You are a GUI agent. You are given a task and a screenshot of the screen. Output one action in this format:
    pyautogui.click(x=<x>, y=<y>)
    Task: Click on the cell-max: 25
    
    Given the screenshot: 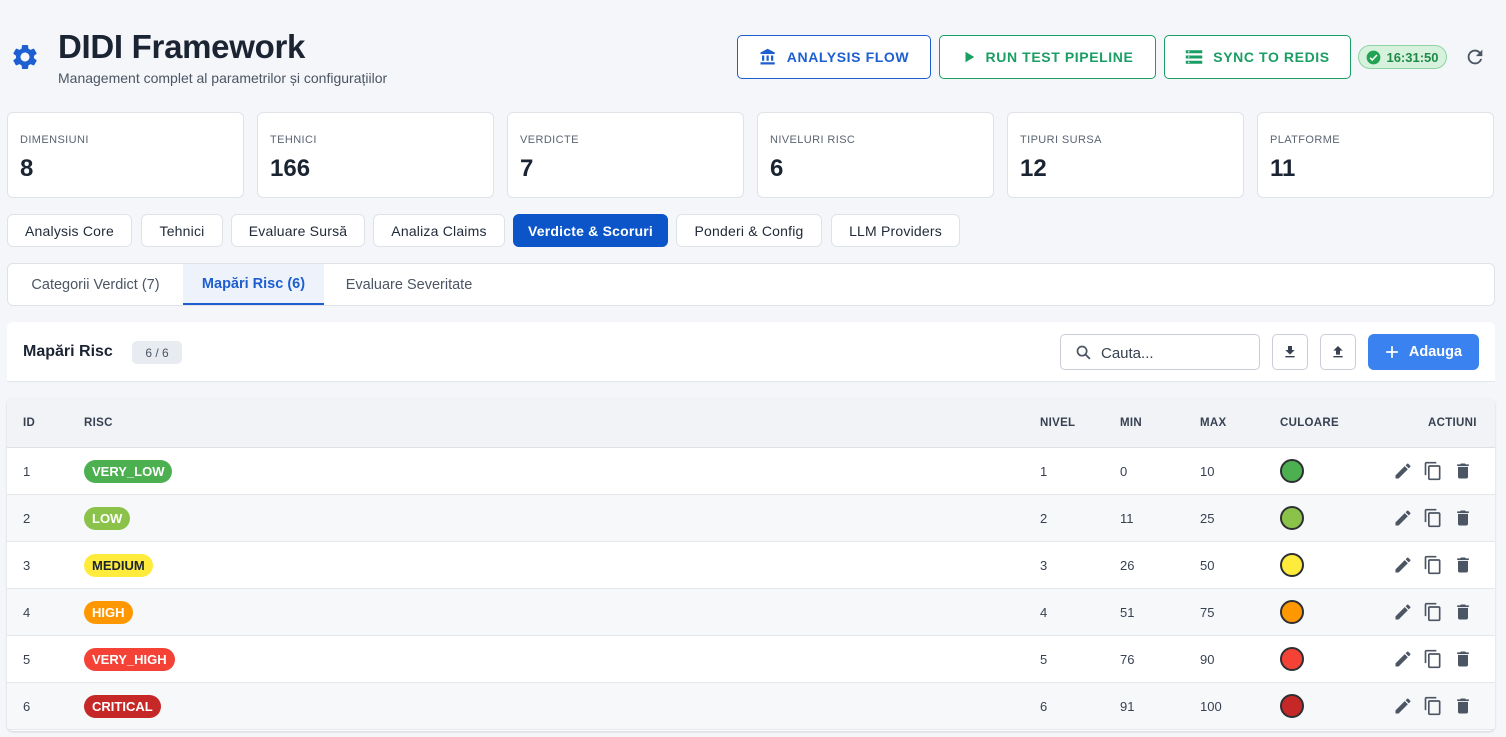 What is the action you would take?
    pyautogui.click(x=1207, y=518)
    